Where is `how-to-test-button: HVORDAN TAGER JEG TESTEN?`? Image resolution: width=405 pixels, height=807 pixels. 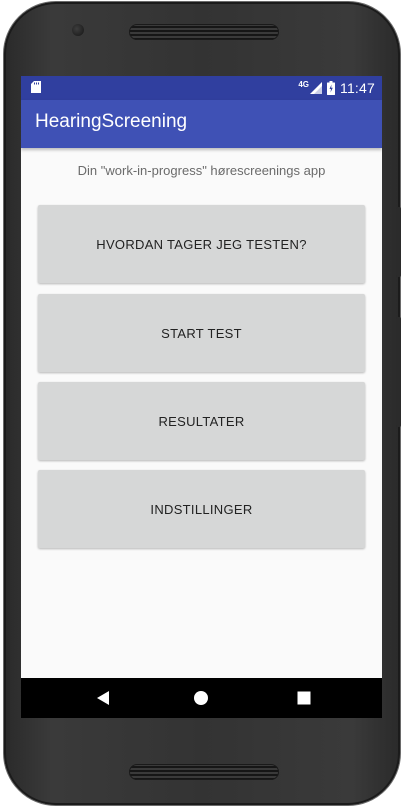
how-to-test-button: HVORDAN TAGER JEG TESTEN? is located at coordinates (201, 244).